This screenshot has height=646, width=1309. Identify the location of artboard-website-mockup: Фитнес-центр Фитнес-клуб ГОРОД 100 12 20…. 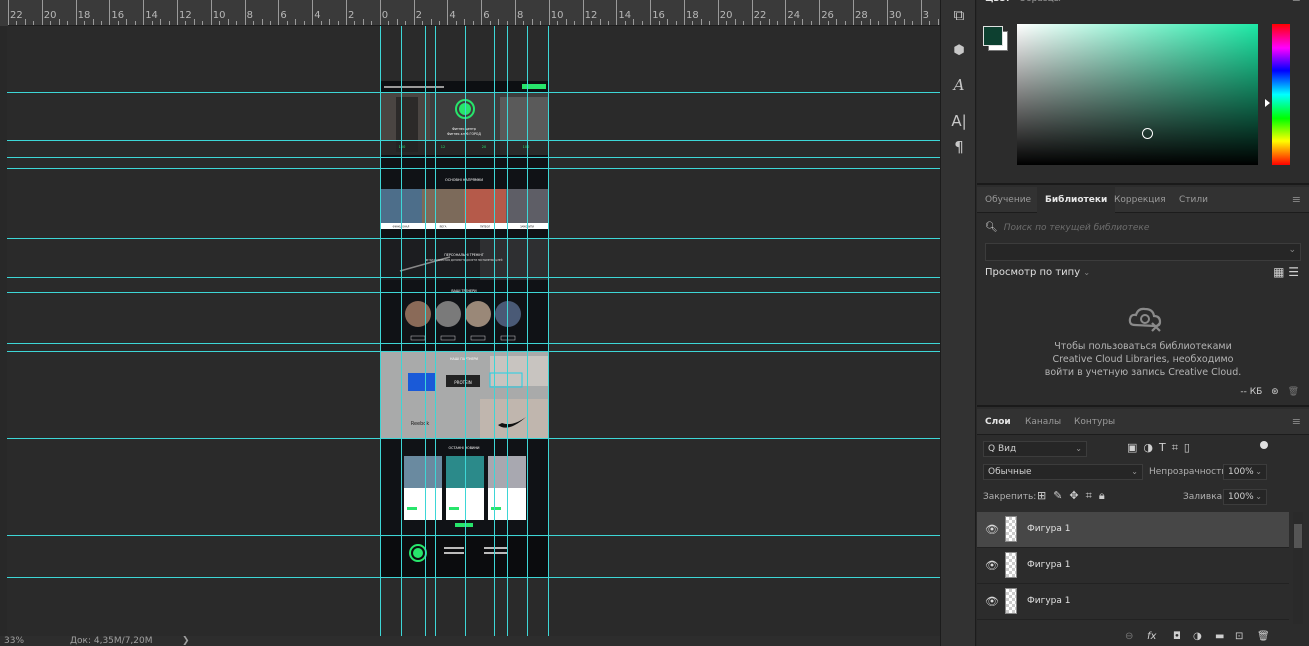
(464, 329).